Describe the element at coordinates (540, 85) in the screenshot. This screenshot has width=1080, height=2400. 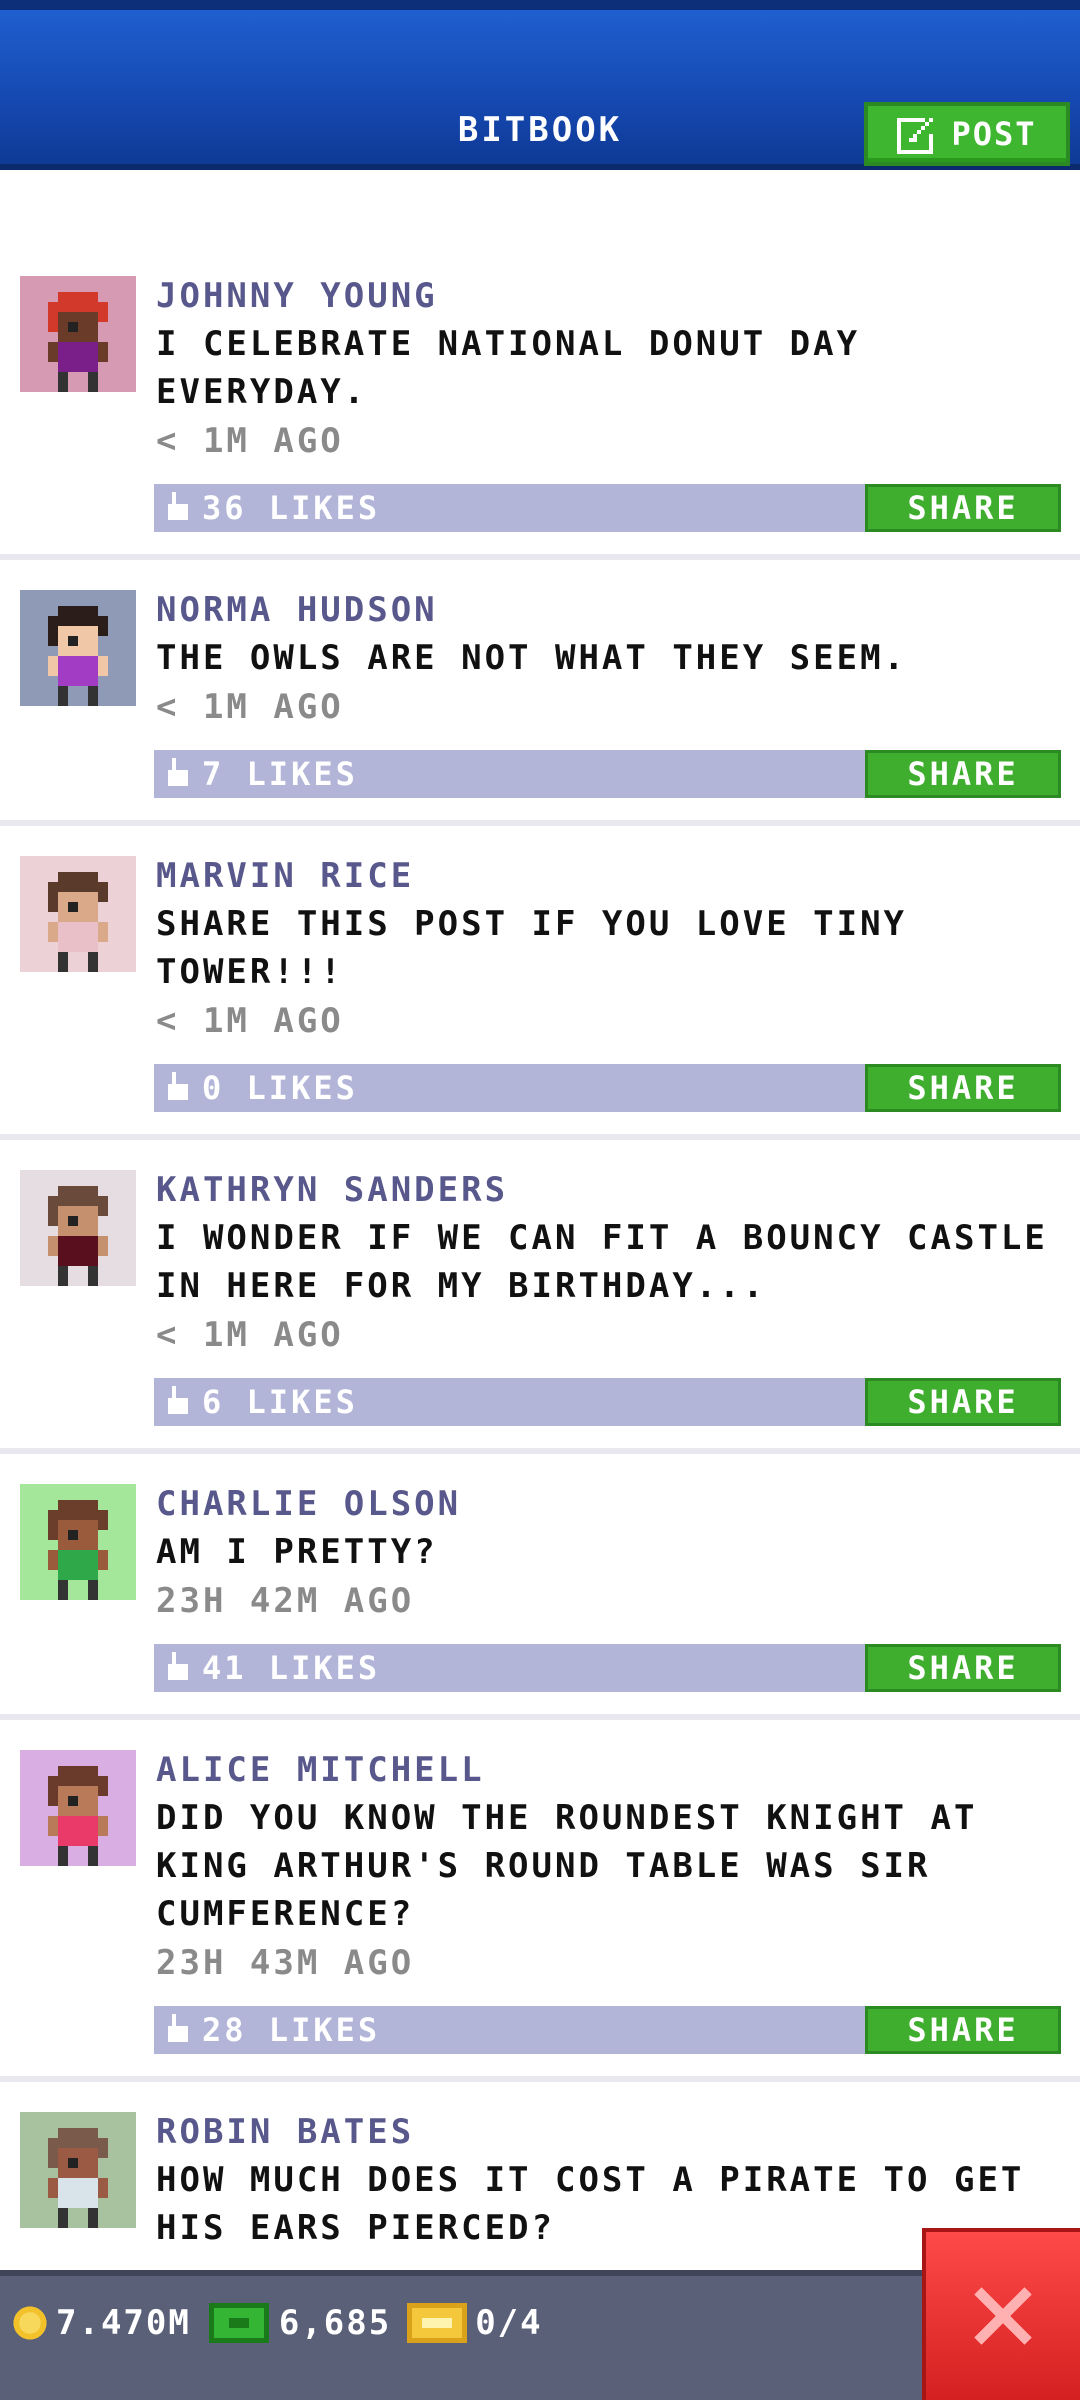
I see `app-header: BITBOOK POST` at that location.